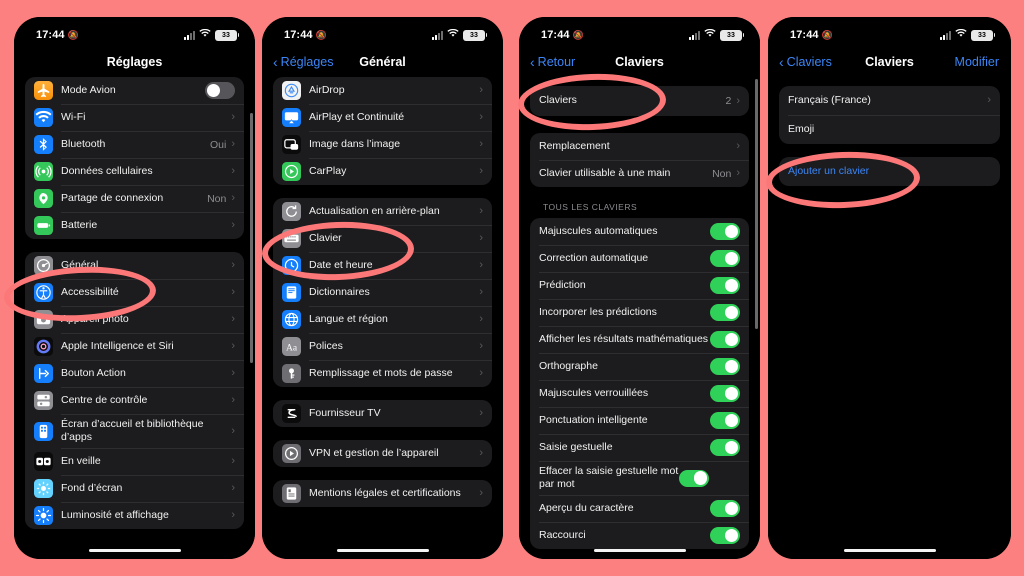 This screenshot has width=1024, height=576. Describe the element at coordinates (134, 461) in the screenshot. I see `row-en-veille: En veille ›` at that location.